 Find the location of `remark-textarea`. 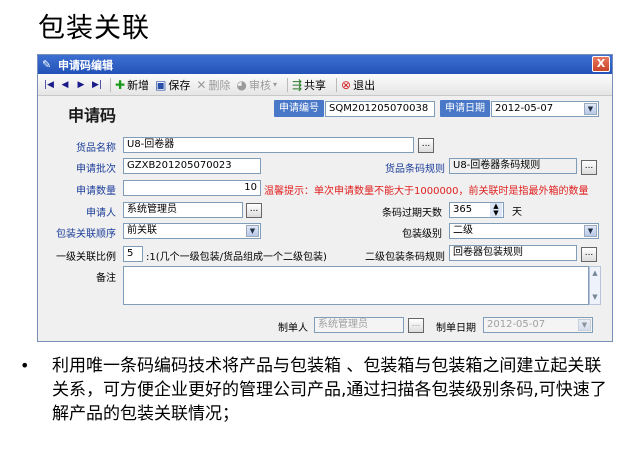

remark-textarea is located at coordinates (356, 285).